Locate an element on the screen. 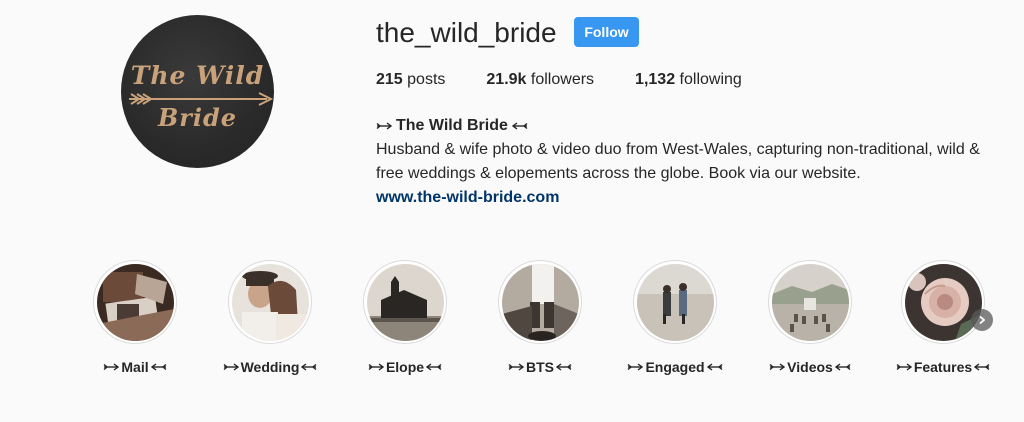 This screenshot has height=422, width=1024. highlight-engaged: Engaged is located at coordinates (675, 317).